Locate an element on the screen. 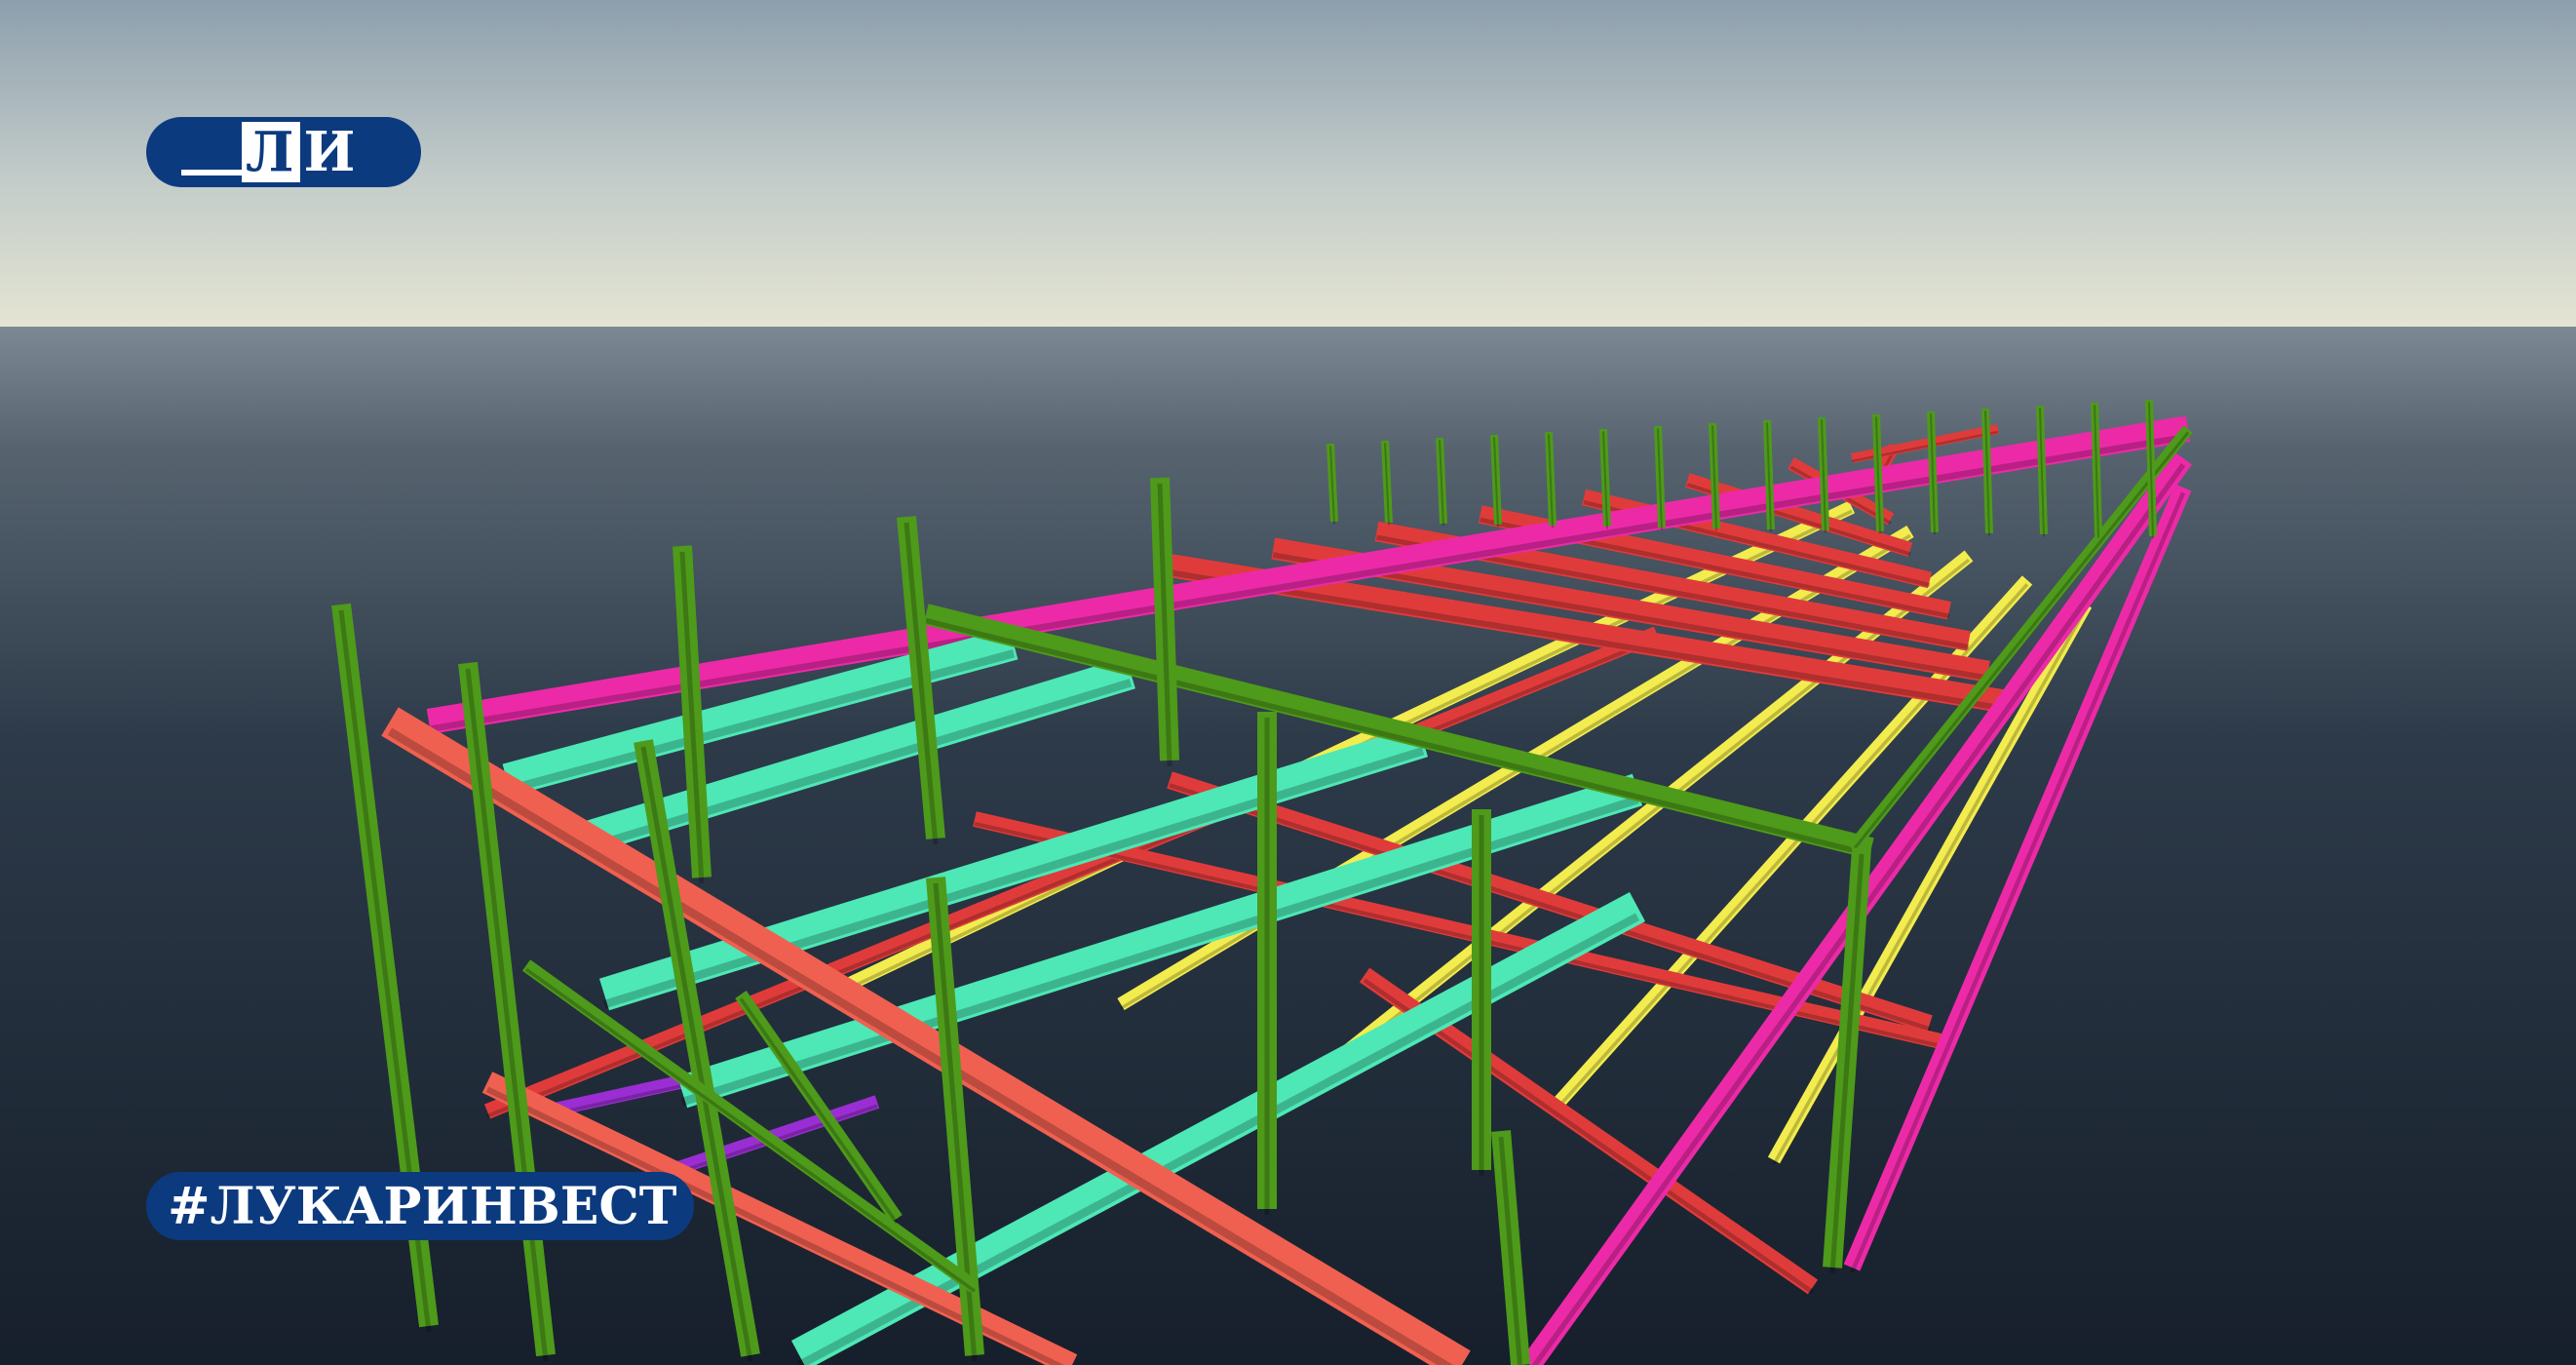 The image size is (2576, 1365). logo-letter-i: И is located at coordinates (330, 152).